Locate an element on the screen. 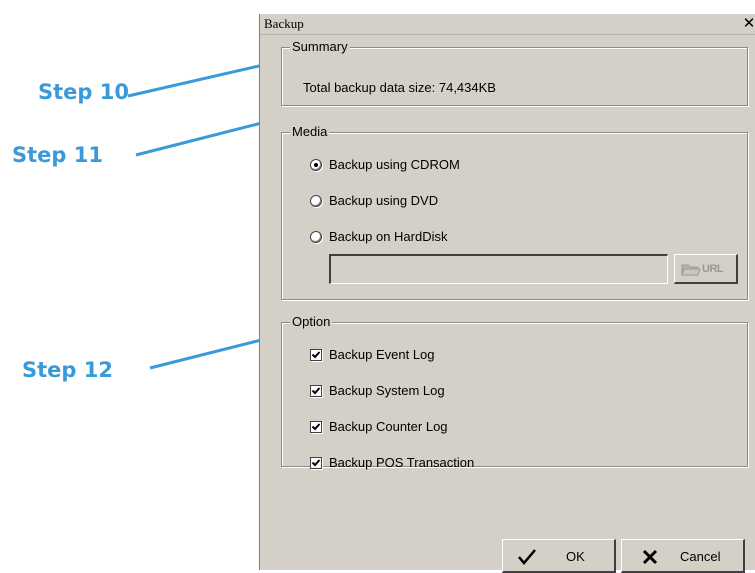 The image size is (755, 573). radio-selected-dot is located at coordinates (316, 165).